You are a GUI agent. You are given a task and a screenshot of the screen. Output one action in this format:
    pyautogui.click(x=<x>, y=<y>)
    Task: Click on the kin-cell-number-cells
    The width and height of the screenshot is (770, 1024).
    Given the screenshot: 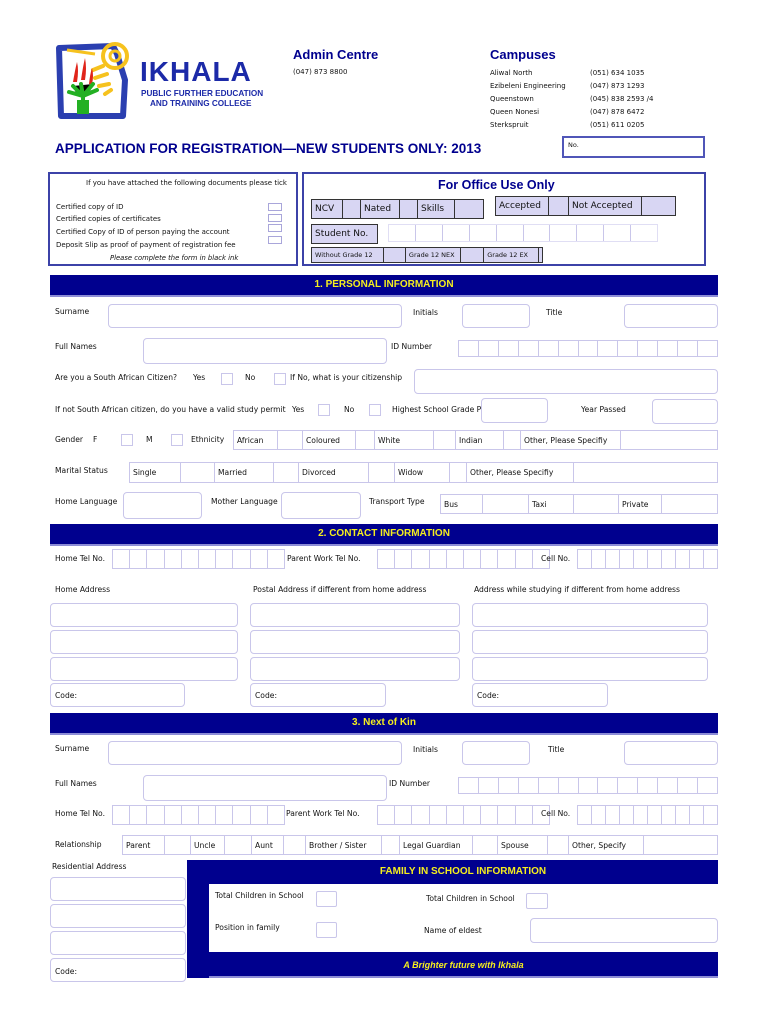 What is the action you would take?
    pyautogui.click(x=647, y=815)
    